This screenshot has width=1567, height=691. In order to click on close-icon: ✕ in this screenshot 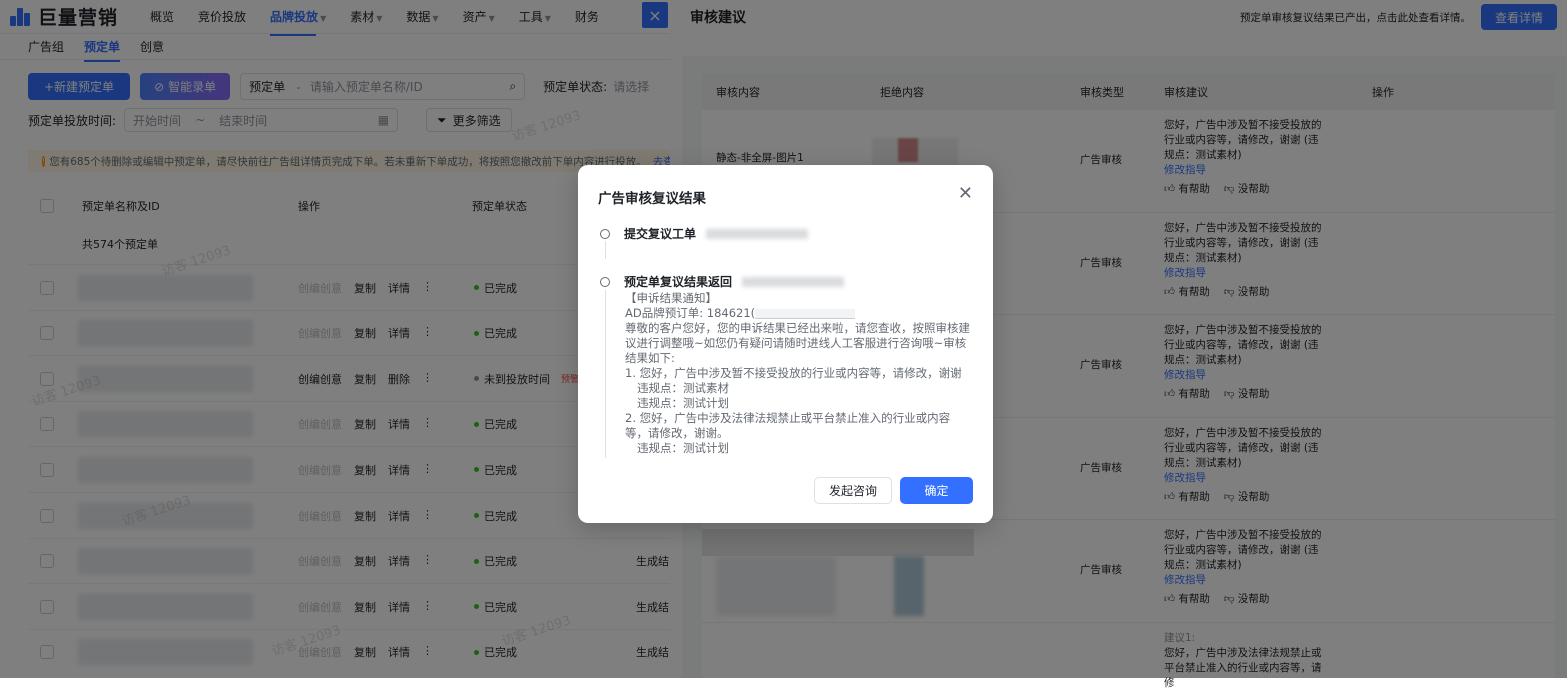, I will do `click(965, 193)`.